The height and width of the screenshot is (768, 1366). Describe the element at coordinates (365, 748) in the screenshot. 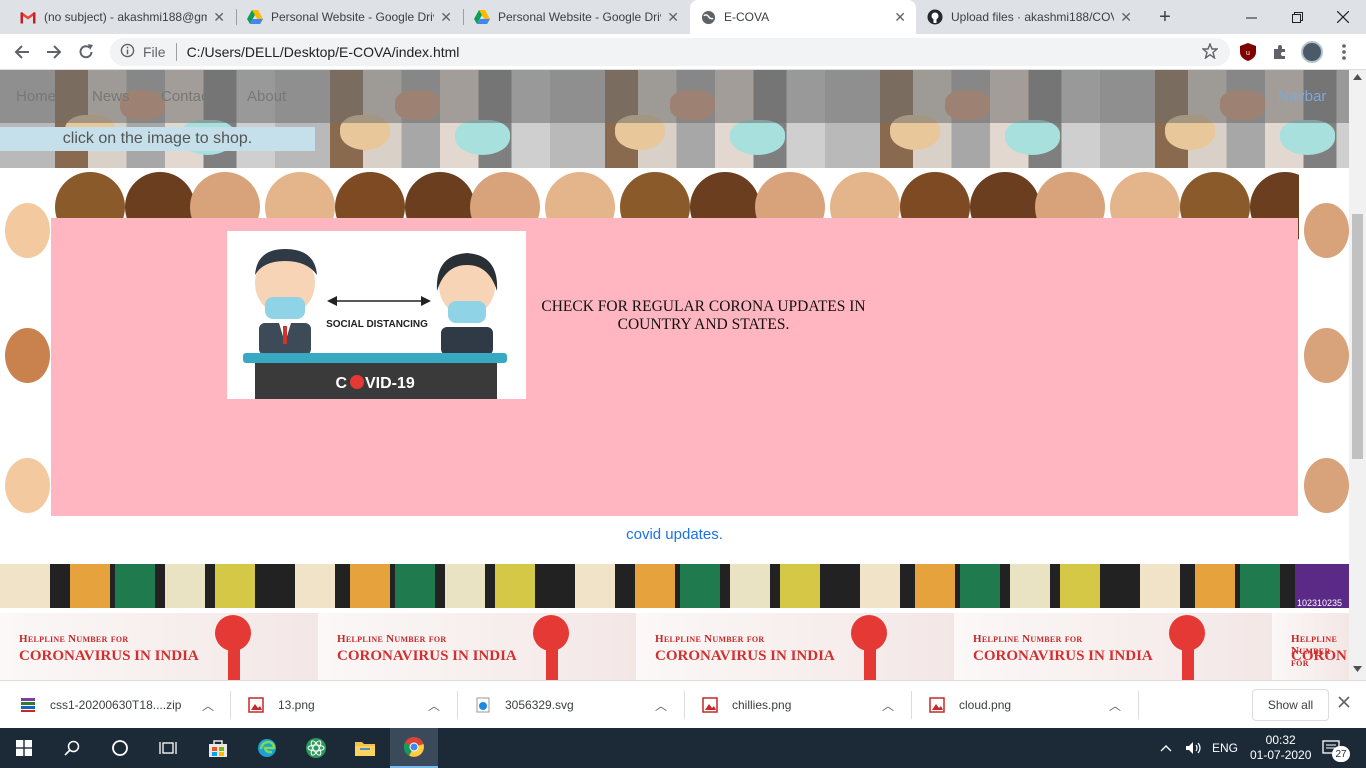

I see `file-explorer-button` at that location.